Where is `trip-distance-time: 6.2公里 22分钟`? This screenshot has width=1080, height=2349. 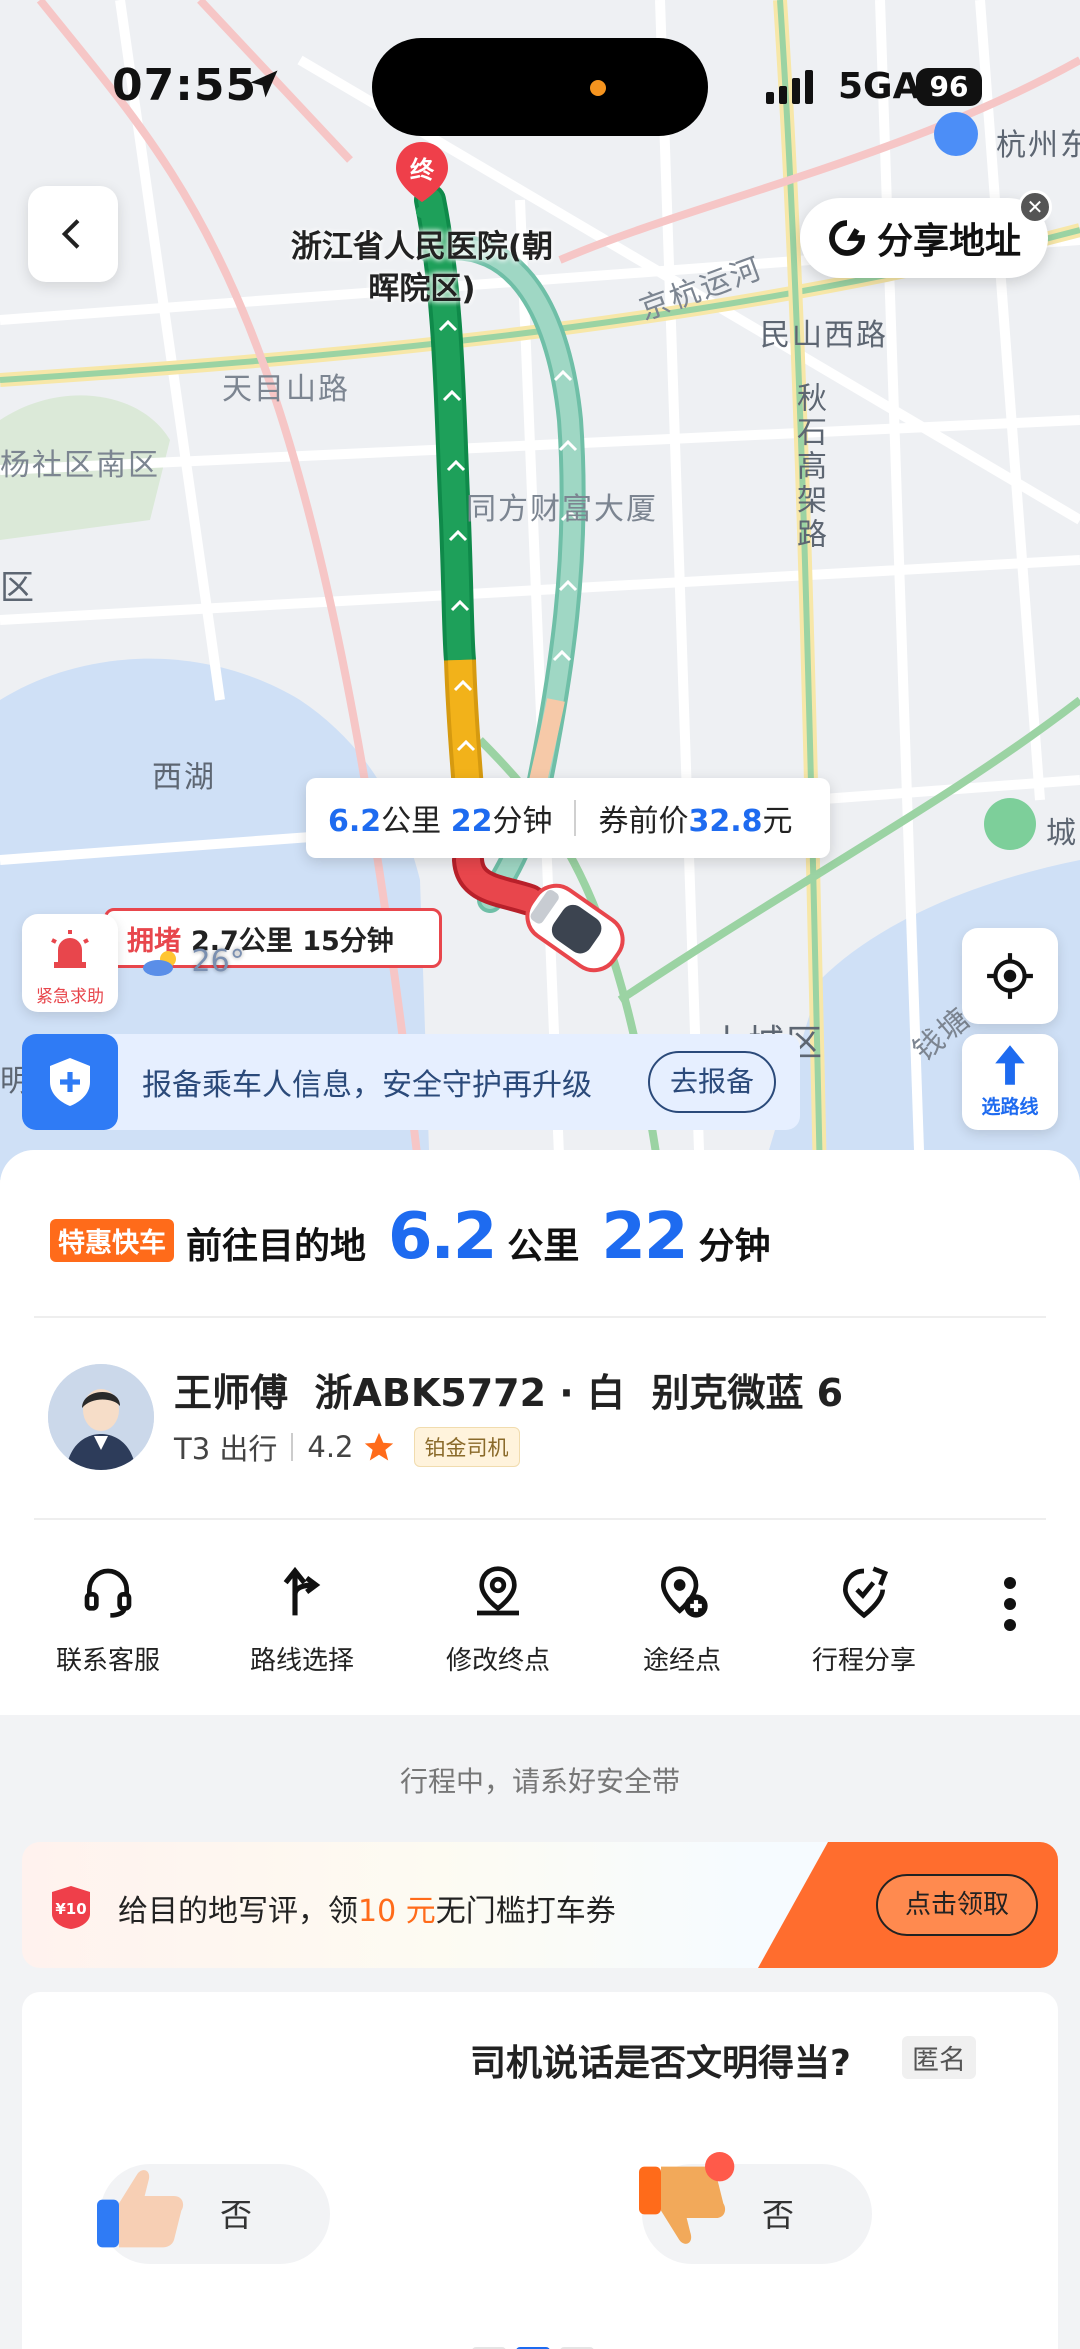 trip-distance-time: 6.2公里 22分钟 is located at coordinates (440, 821).